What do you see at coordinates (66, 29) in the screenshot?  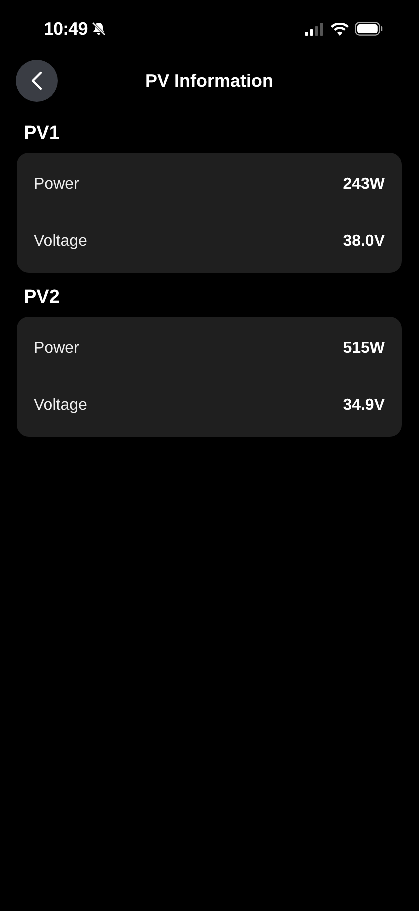 I see `status-time: 10:49` at bounding box center [66, 29].